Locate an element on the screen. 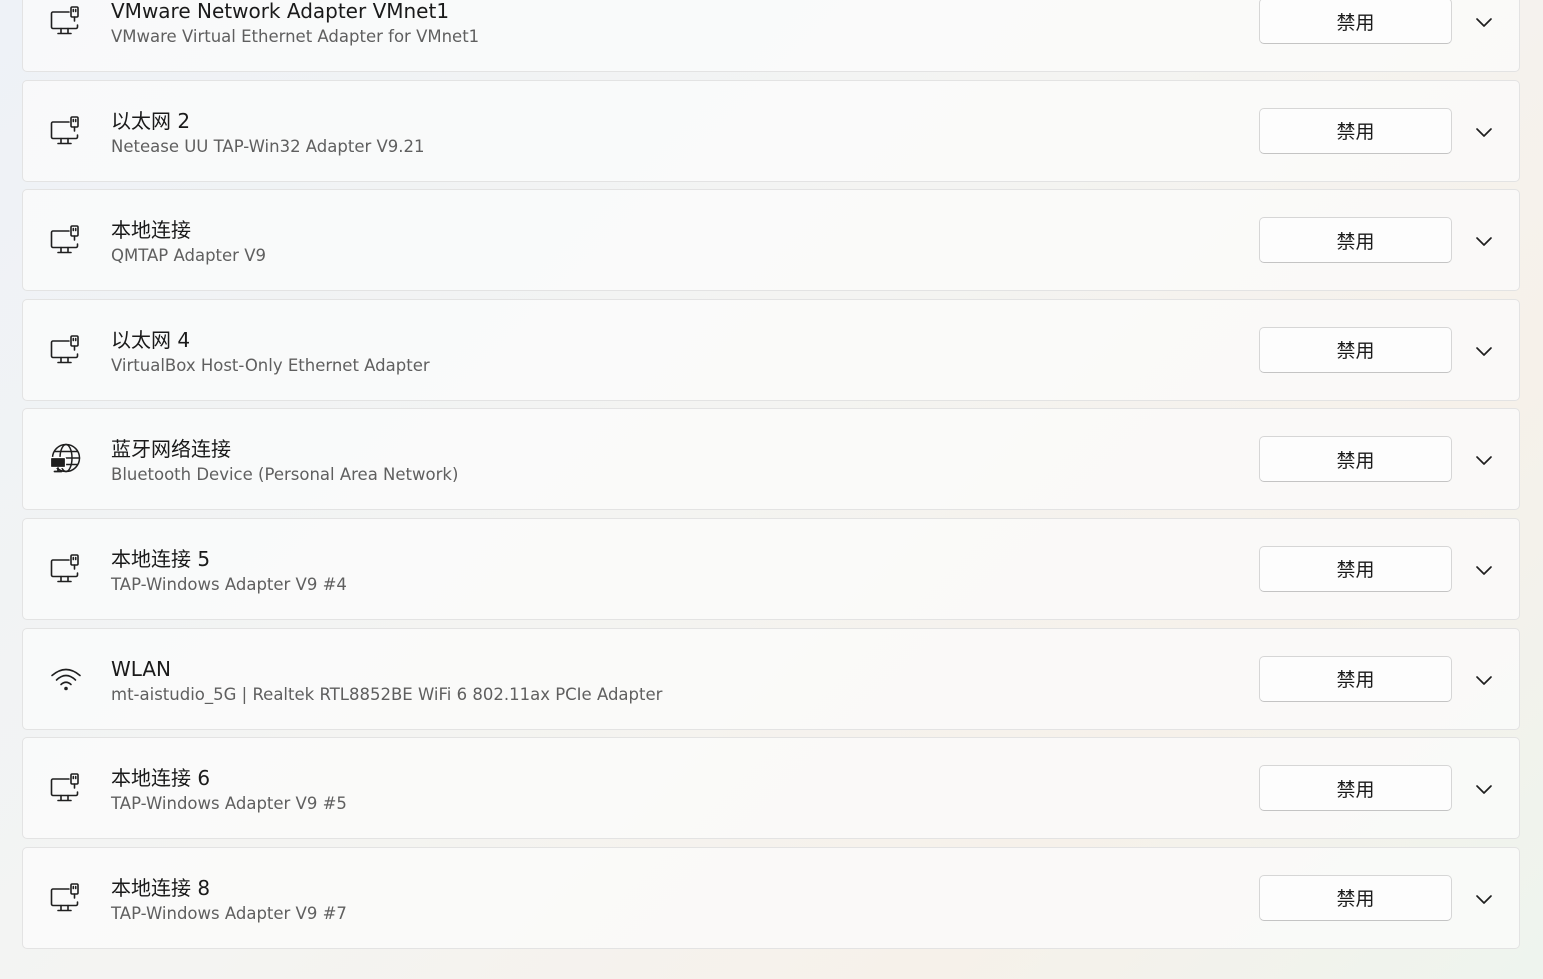  adapter-description: QMTAP Adapter V9 is located at coordinates (188, 256).